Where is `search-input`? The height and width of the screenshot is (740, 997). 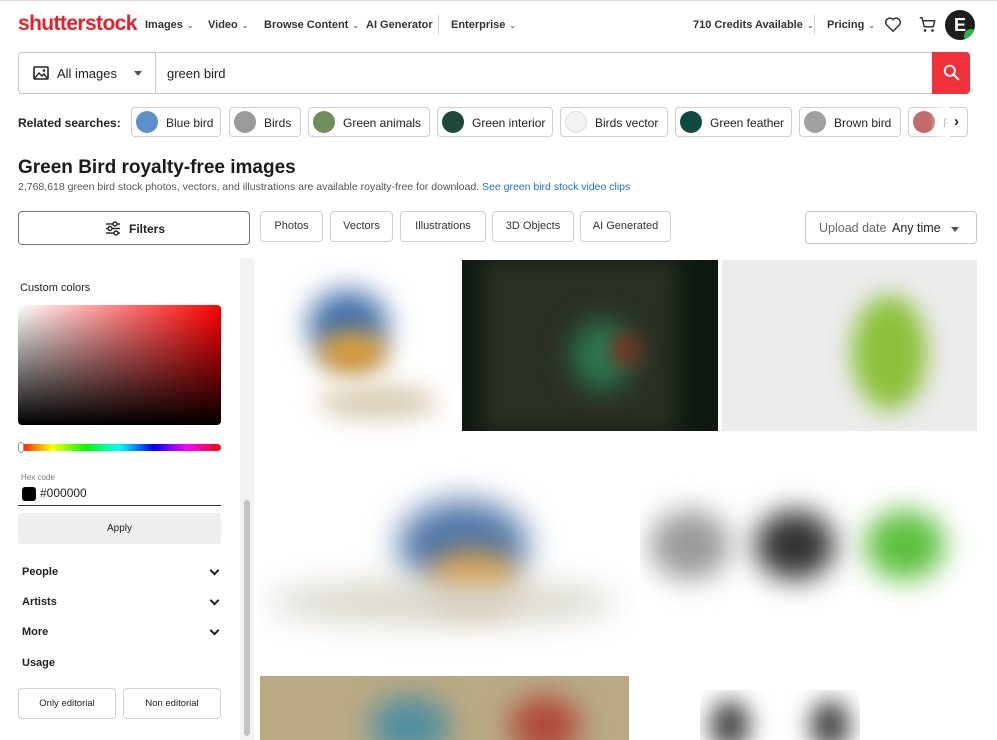
search-input is located at coordinates (547, 73).